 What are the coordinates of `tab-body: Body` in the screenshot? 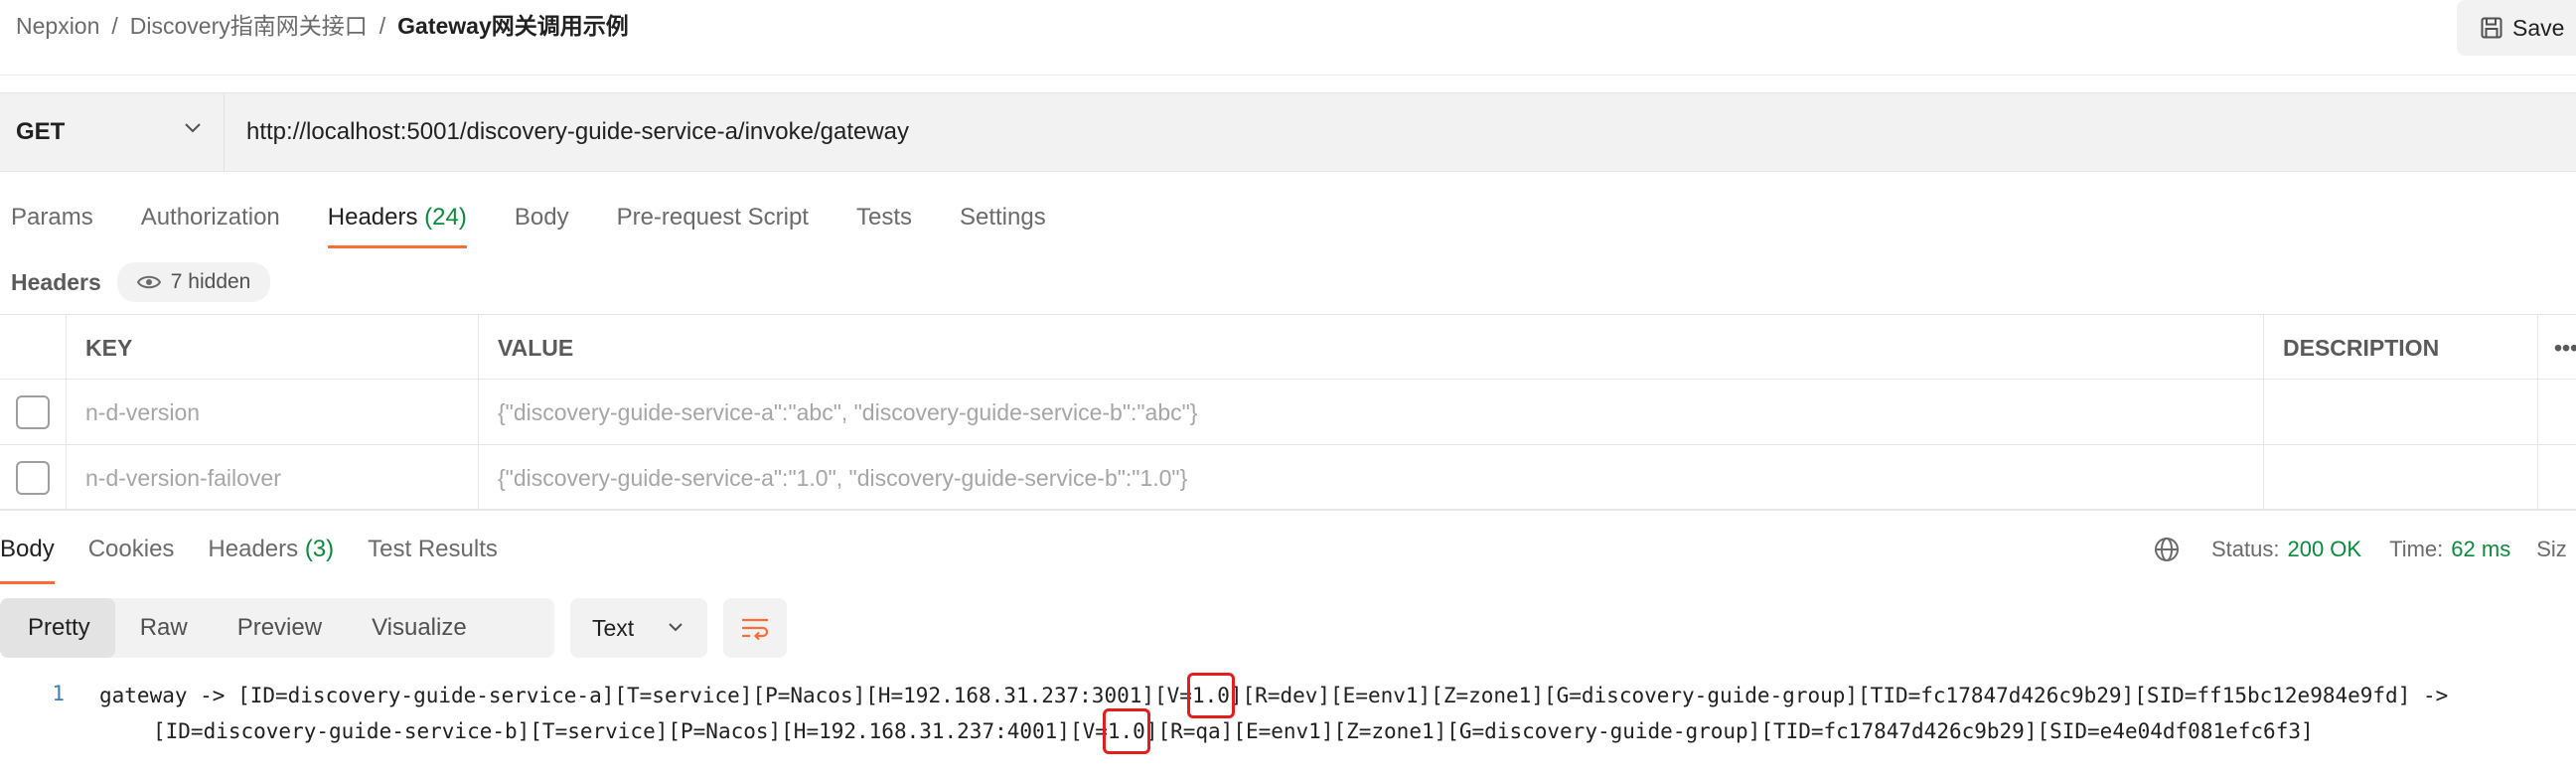 It's located at (542, 222).